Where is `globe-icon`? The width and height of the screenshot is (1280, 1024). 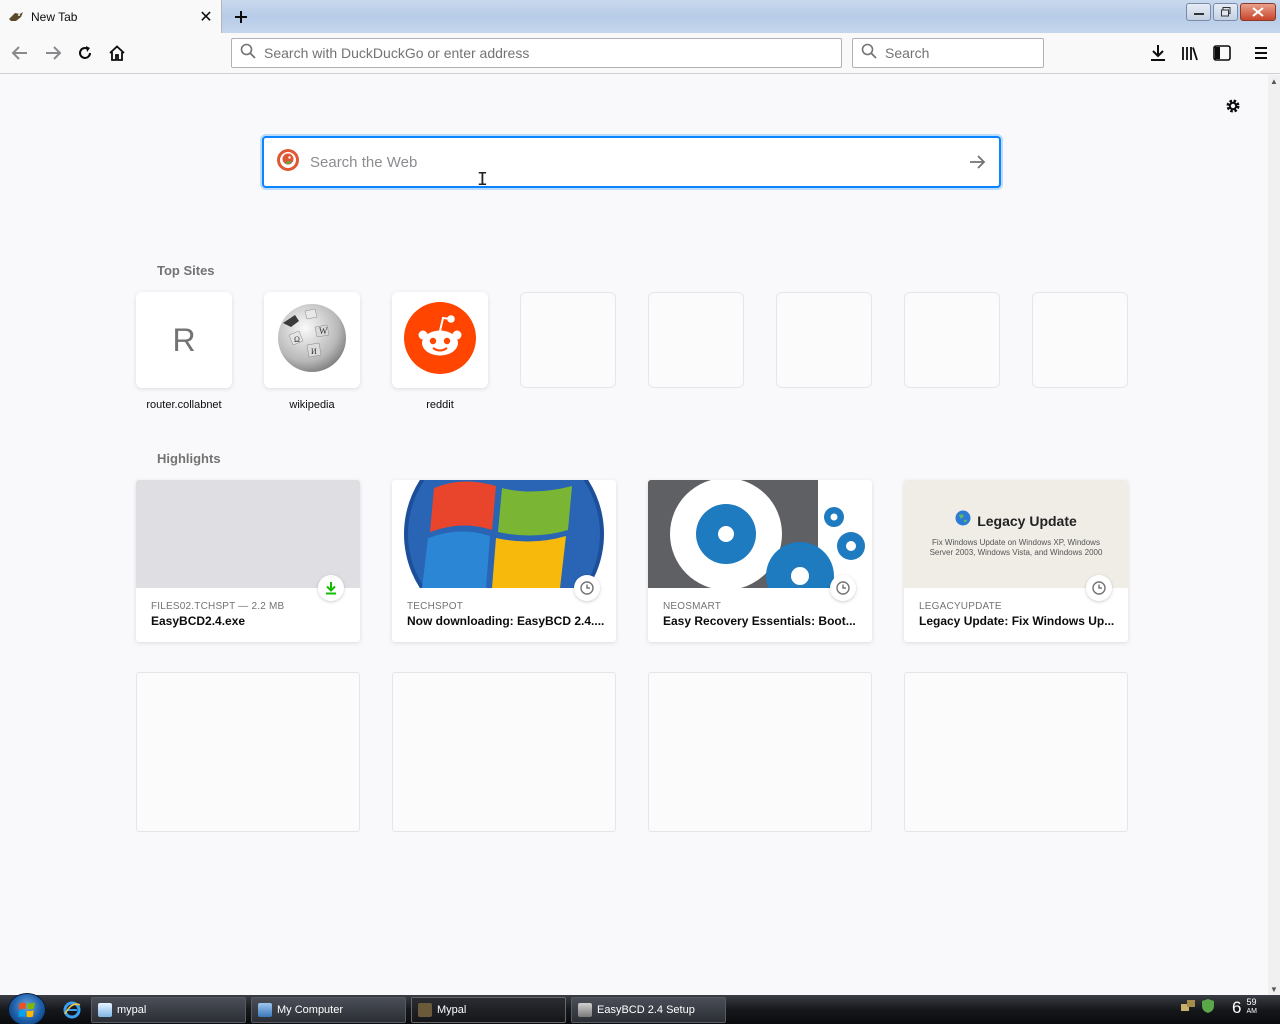 globe-icon is located at coordinates (963, 520).